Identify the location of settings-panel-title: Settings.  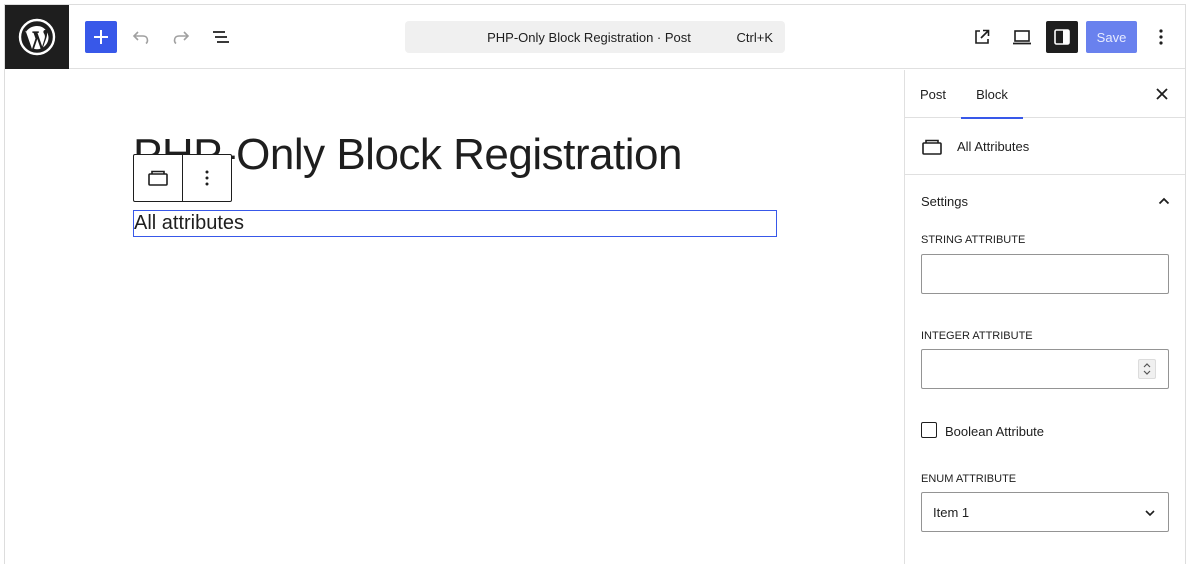
(944, 201).